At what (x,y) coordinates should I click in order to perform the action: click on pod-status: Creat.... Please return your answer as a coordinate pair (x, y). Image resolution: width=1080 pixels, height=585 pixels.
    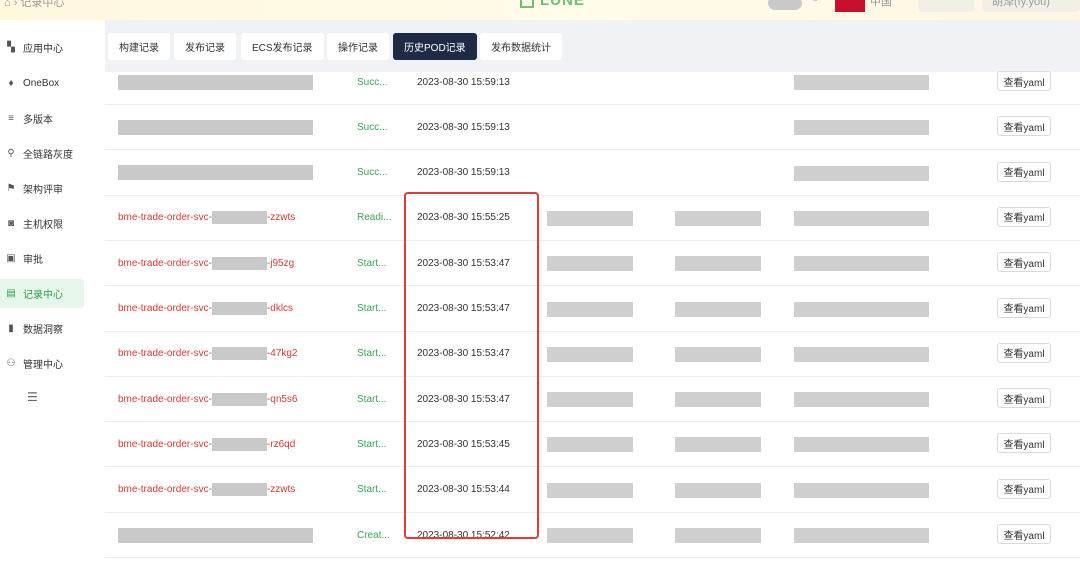
    Looking at the image, I should click on (373, 535).